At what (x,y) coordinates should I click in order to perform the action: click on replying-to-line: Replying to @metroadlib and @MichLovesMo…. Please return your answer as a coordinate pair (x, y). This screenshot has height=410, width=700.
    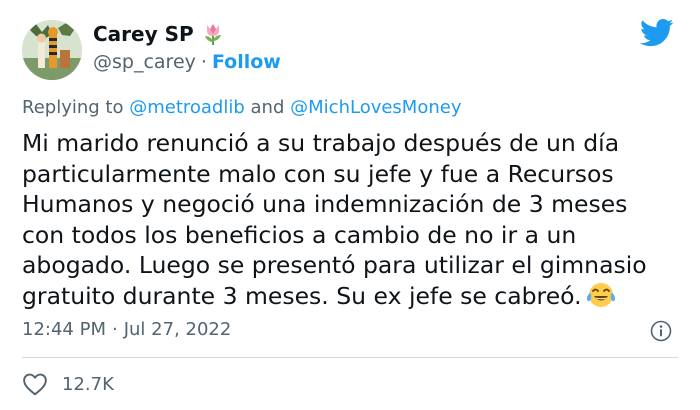
    Looking at the image, I should click on (241, 108).